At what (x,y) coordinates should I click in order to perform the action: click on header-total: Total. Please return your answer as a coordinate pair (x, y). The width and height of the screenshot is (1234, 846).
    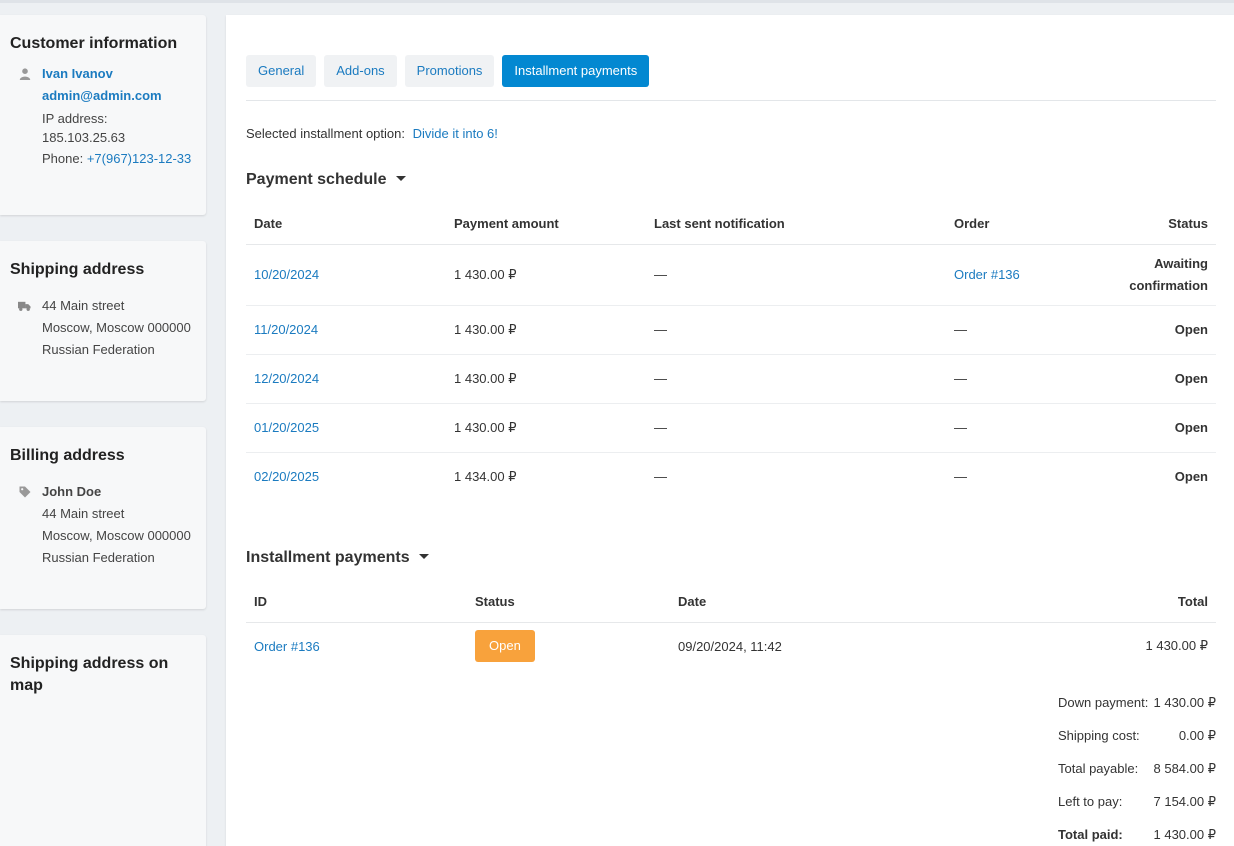
    Looking at the image, I should click on (1093, 602).